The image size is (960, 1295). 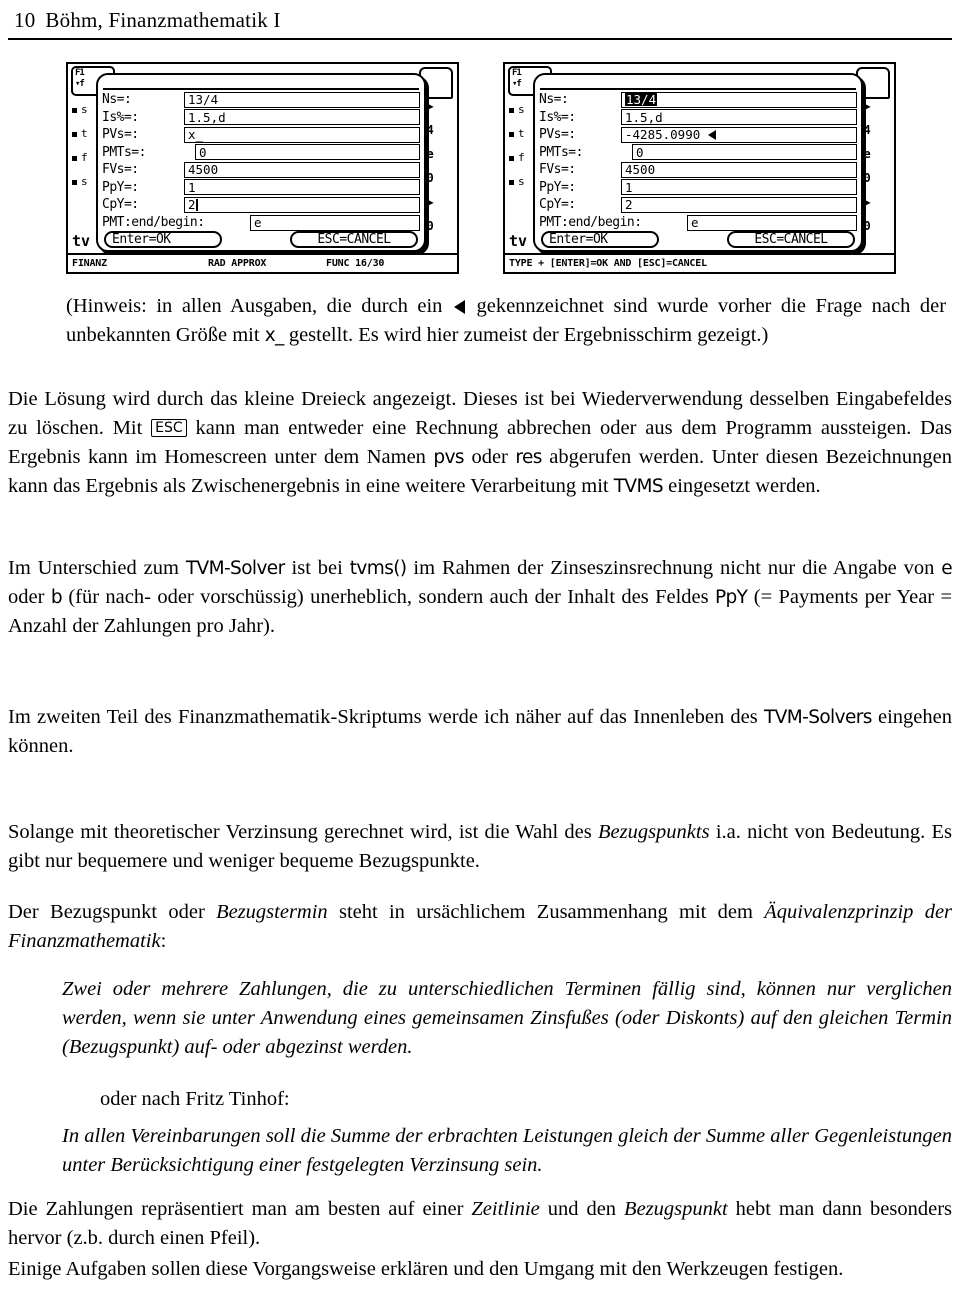 What do you see at coordinates (480, 39) in the screenshot?
I see `header-divider` at bounding box center [480, 39].